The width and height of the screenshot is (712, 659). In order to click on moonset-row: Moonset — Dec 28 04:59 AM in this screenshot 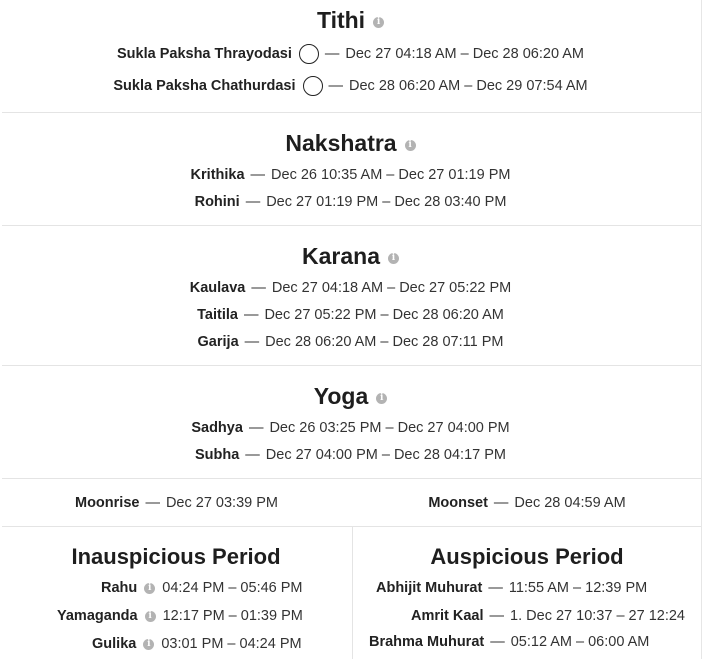, I will do `click(527, 503)`.